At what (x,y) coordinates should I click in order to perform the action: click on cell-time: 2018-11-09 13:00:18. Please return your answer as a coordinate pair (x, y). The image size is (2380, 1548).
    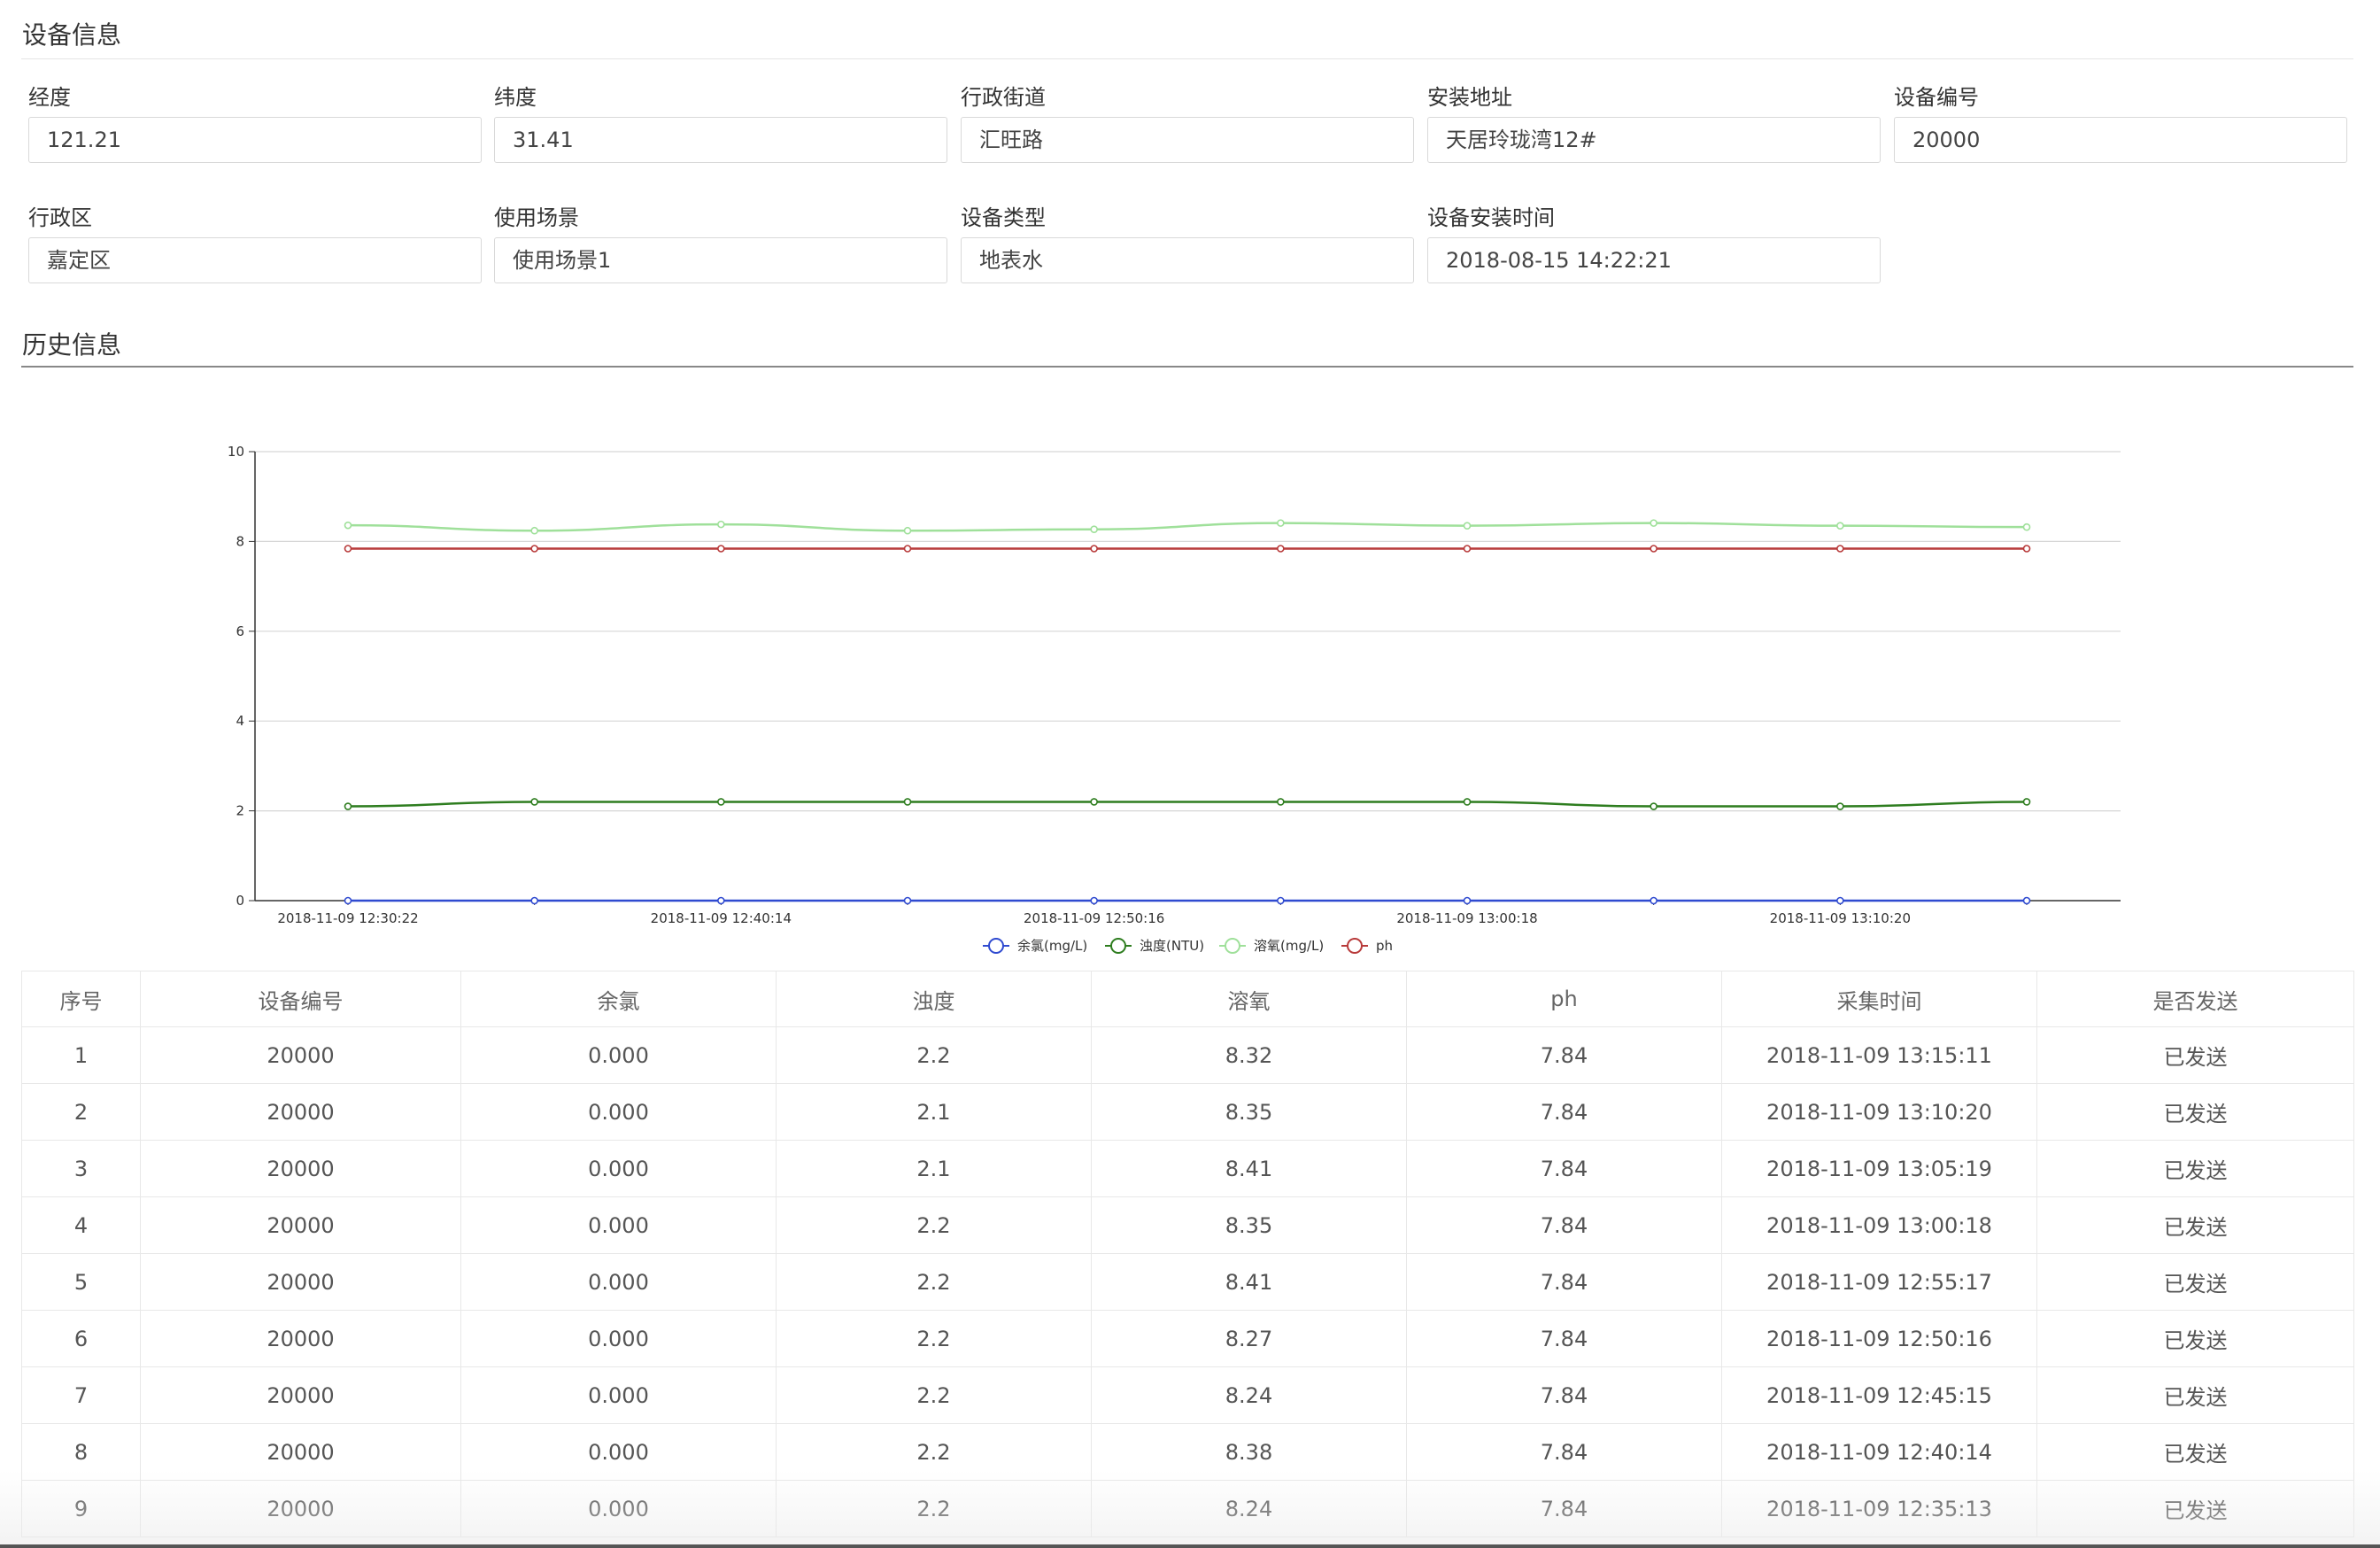
    Looking at the image, I should click on (1879, 1225).